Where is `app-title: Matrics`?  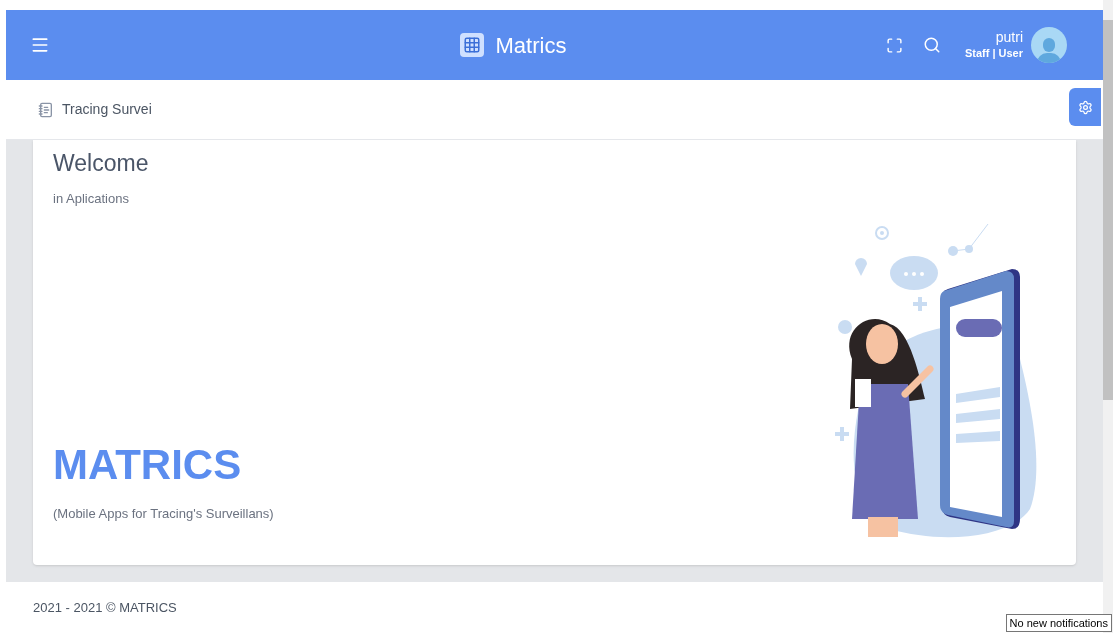 app-title: Matrics is located at coordinates (531, 45).